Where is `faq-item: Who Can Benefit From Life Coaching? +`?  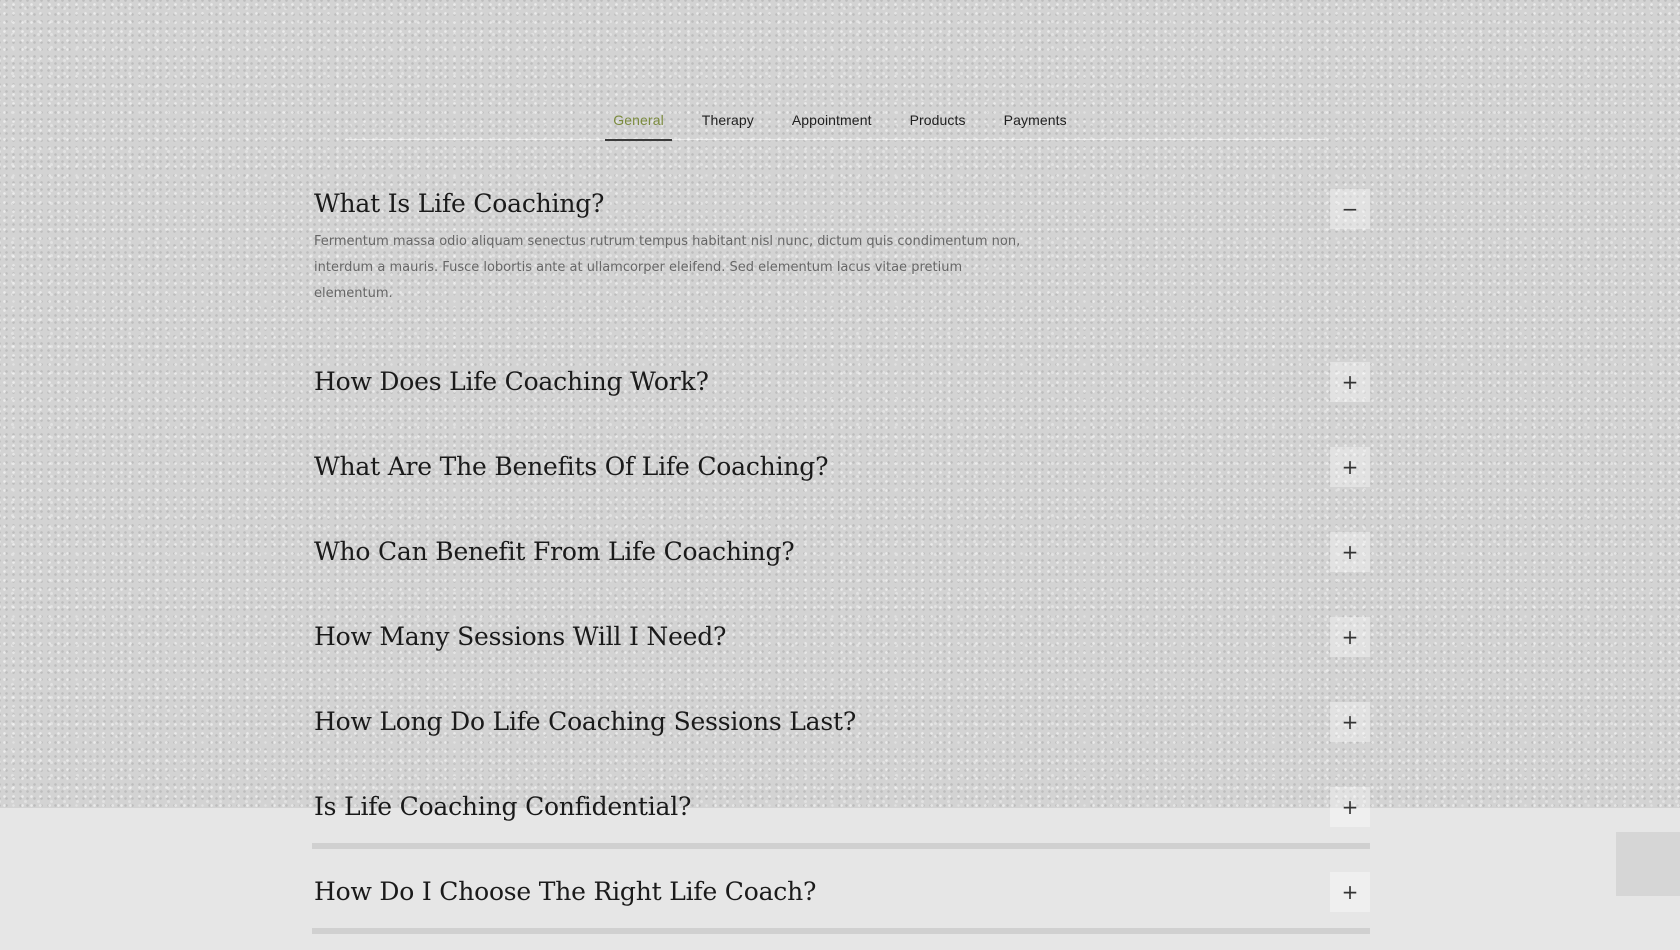
faq-item: Who Can Benefit From Life Coaching? + is located at coordinates (841, 551).